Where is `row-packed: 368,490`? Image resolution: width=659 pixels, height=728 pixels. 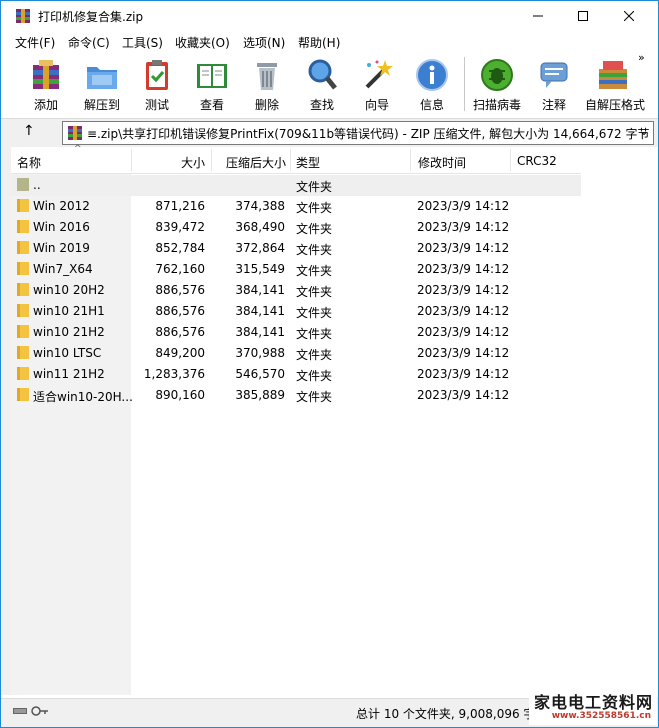 row-packed: 368,490 is located at coordinates (260, 227).